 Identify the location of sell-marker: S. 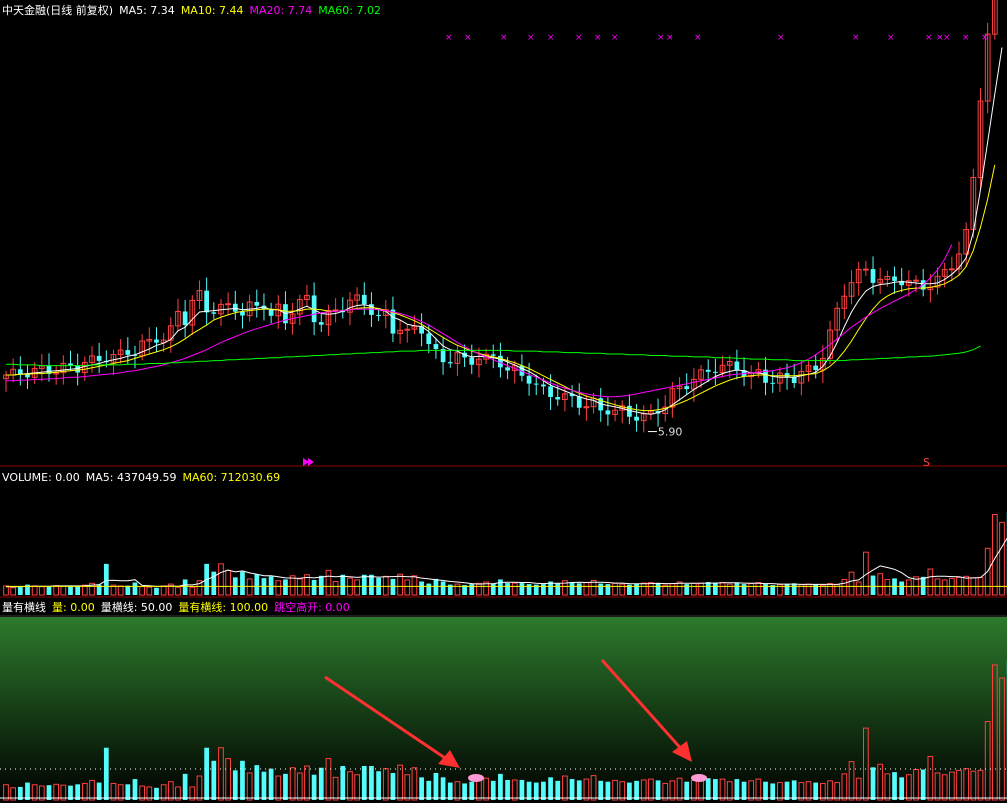
(926, 462).